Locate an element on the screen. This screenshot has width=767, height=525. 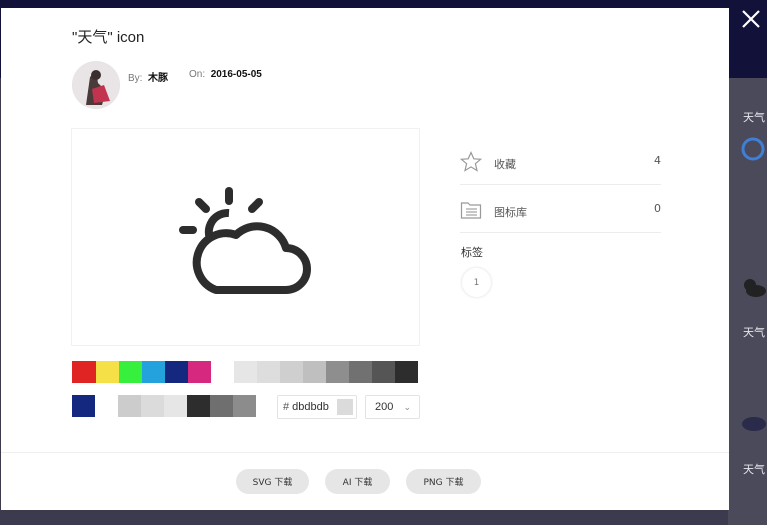
author-avatar is located at coordinates (96, 85).